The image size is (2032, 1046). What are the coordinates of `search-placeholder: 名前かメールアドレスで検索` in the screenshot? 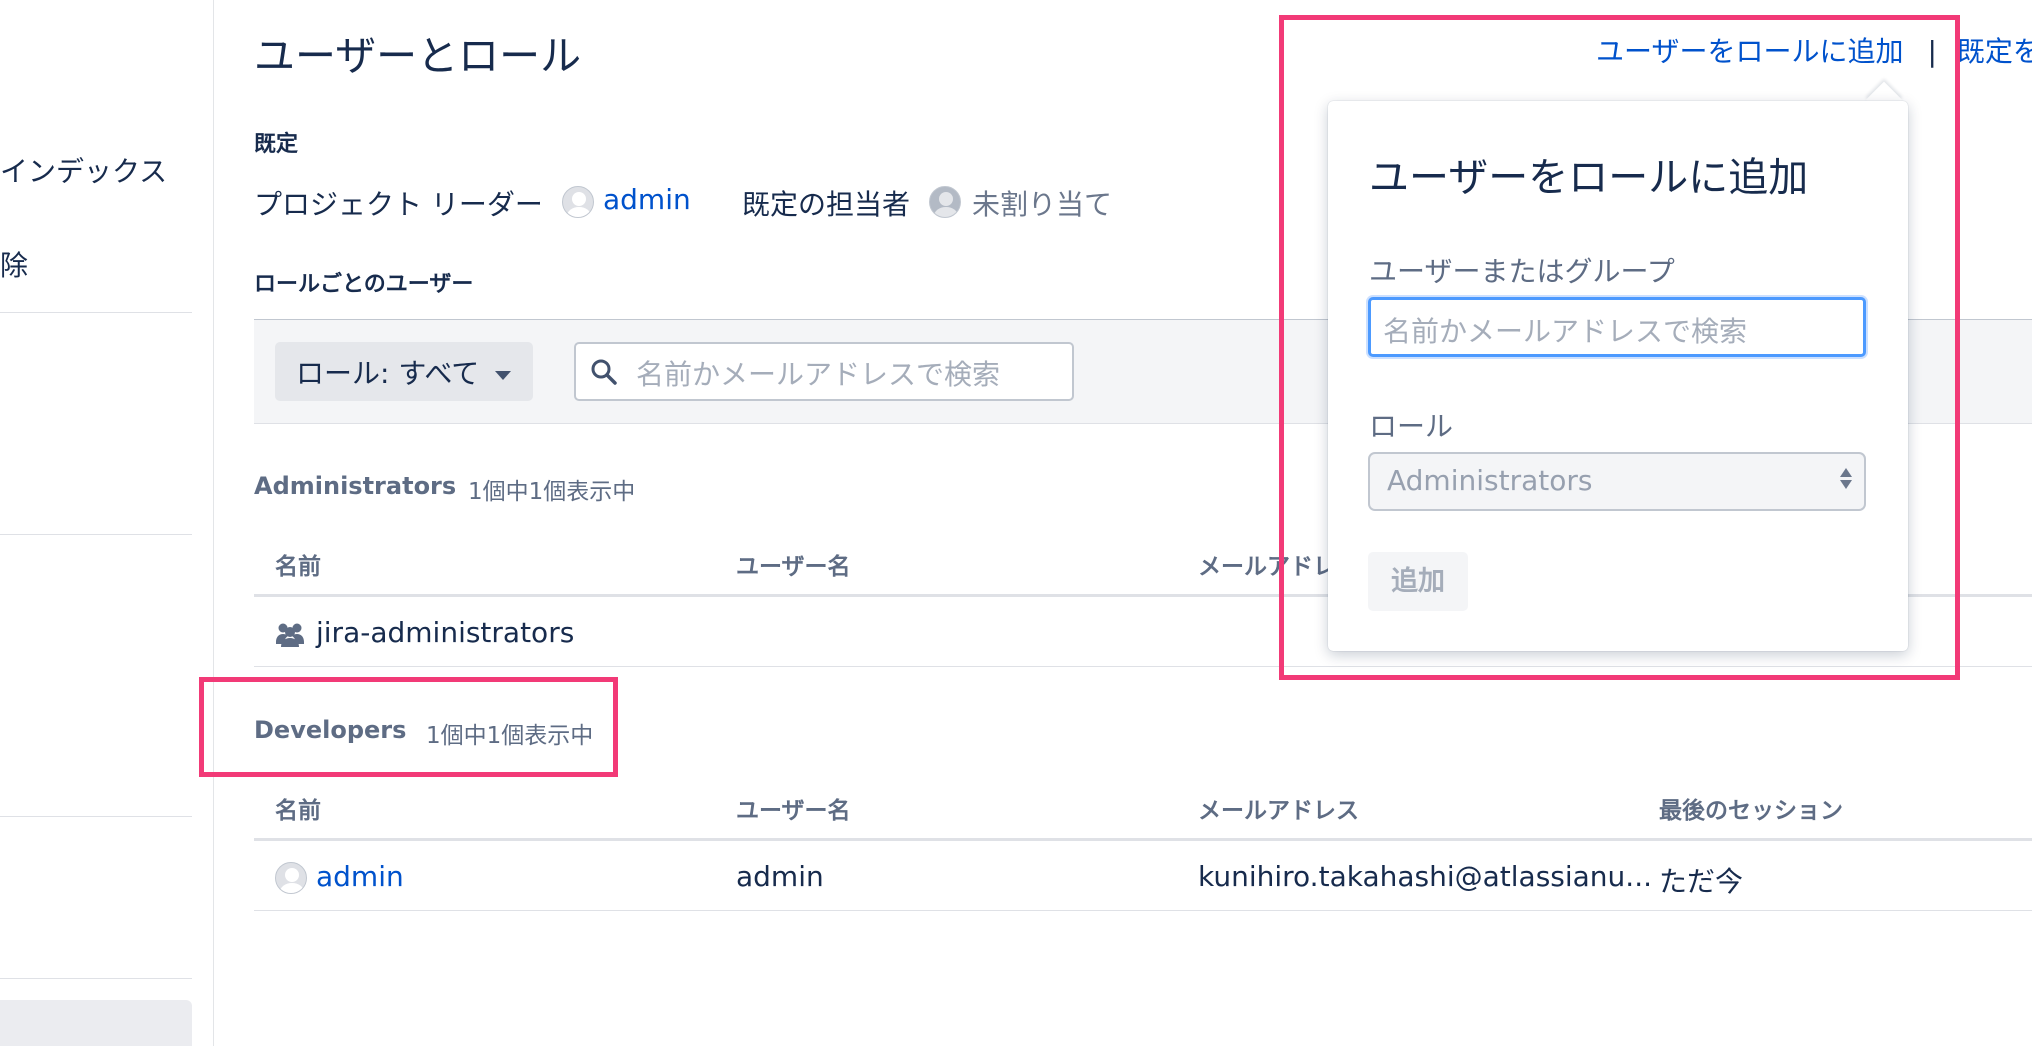 It's located at (818, 374).